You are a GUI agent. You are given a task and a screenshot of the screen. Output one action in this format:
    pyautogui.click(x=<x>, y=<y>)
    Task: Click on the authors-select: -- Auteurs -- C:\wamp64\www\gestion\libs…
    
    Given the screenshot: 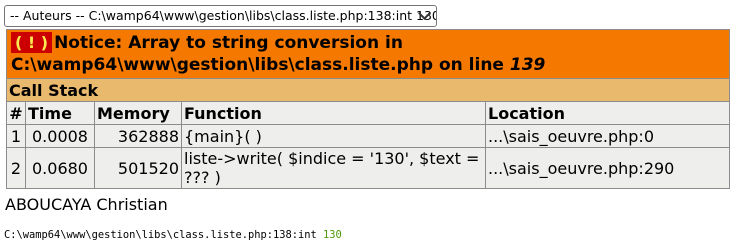 What is the action you would take?
    pyautogui.click(x=220, y=16)
    